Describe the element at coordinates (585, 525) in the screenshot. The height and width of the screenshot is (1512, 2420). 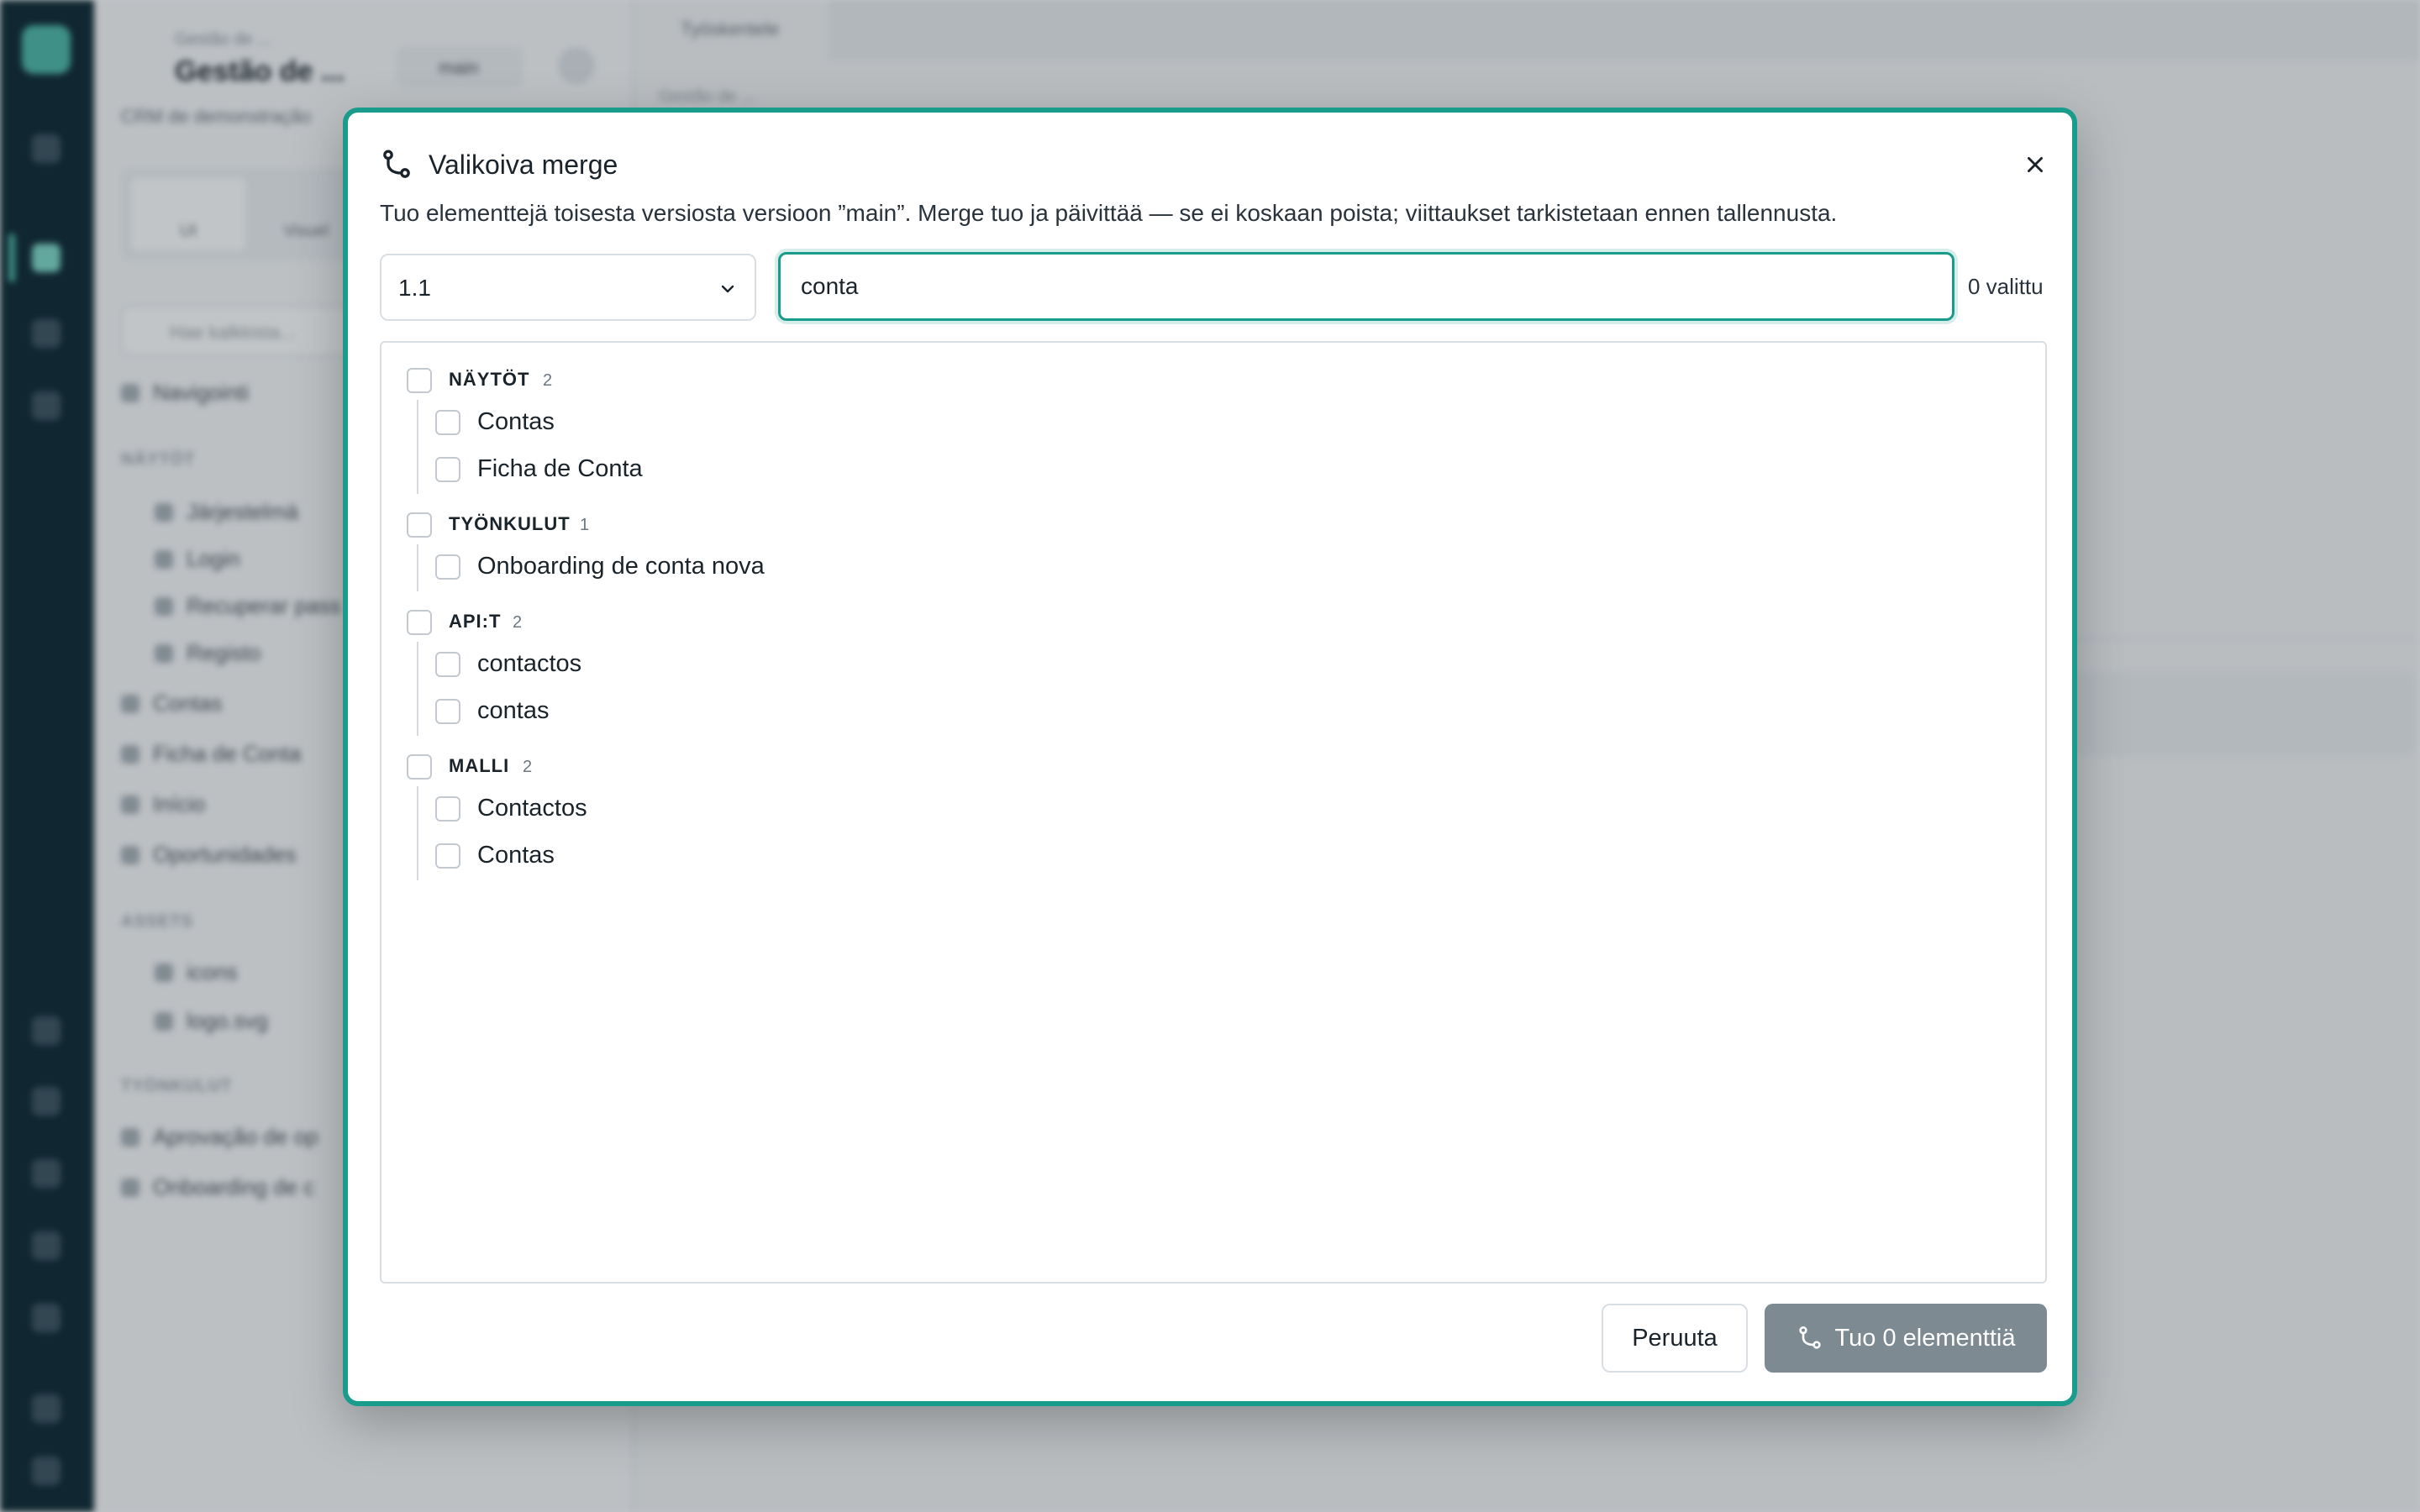
I see `group-count: 1` at that location.